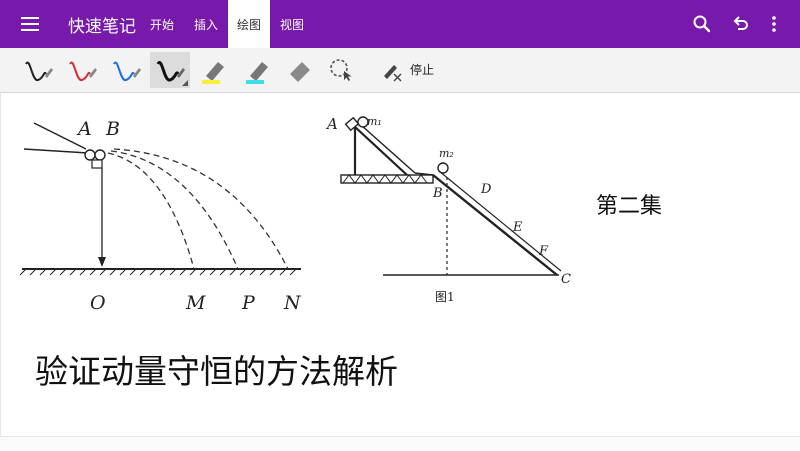 The width and height of the screenshot is (800, 451). Describe the element at coordinates (331, 124) in the screenshot. I see `label-ramp-a: A` at that location.